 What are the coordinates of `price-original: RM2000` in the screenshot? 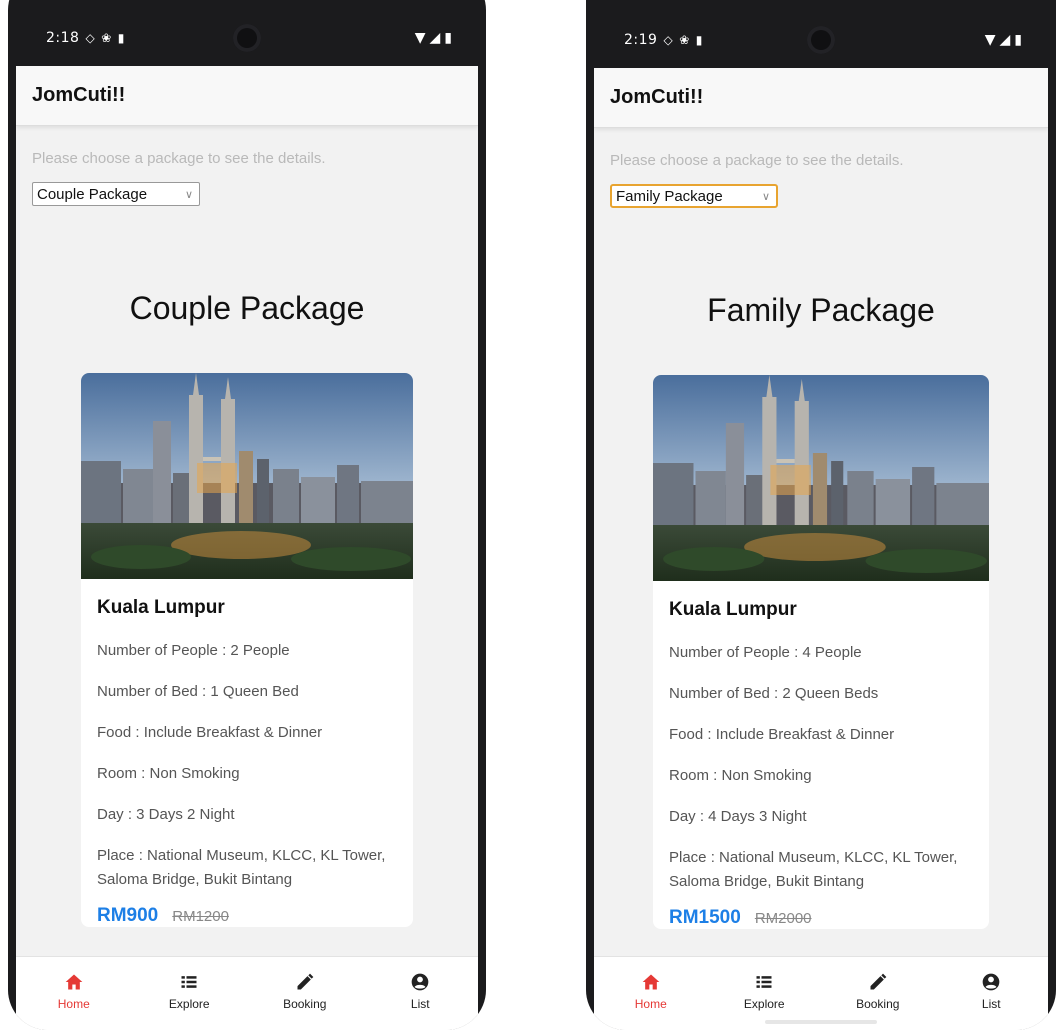 It's located at (783, 918).